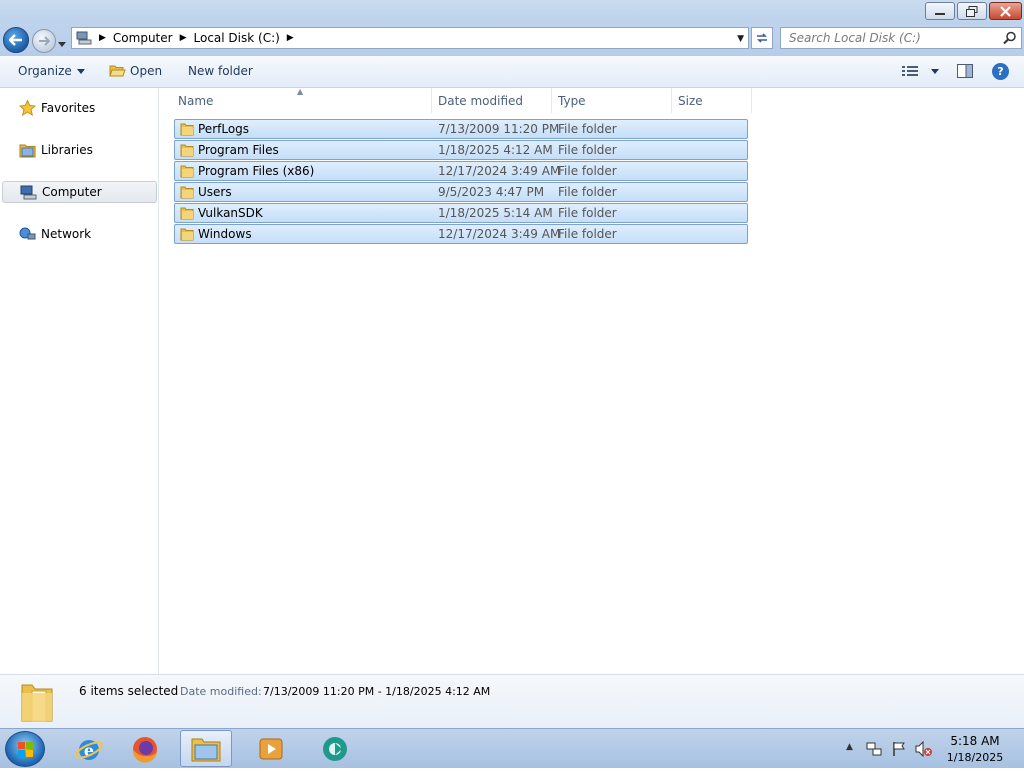 The image size is (1024, 771). What do you see at coordinates (27, 108) in the screenshot?
I see `star-icon` at bounding box center [27, 108].